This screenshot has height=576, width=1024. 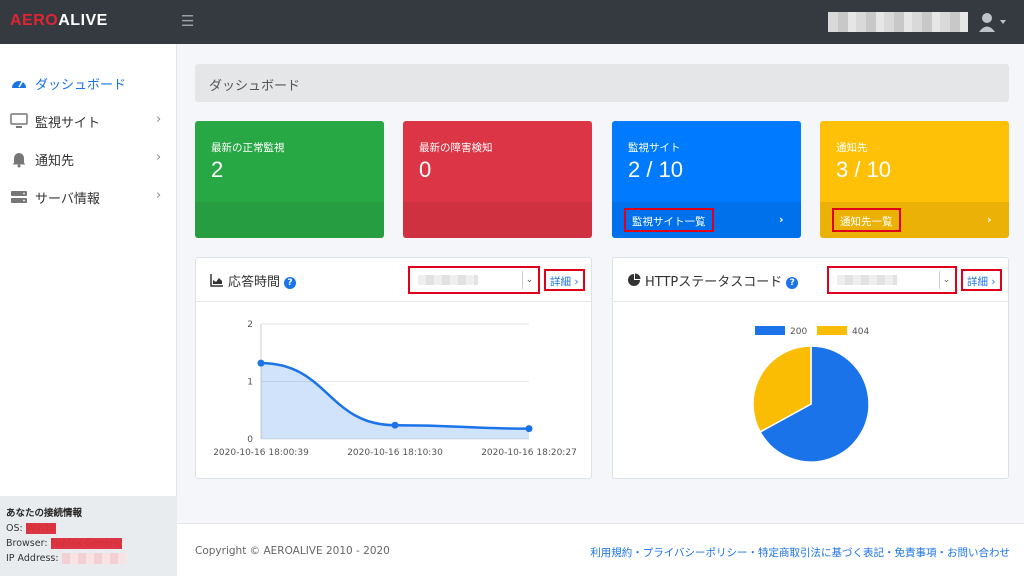 I want to click on monitor-icon, so click(x=19, y=120).